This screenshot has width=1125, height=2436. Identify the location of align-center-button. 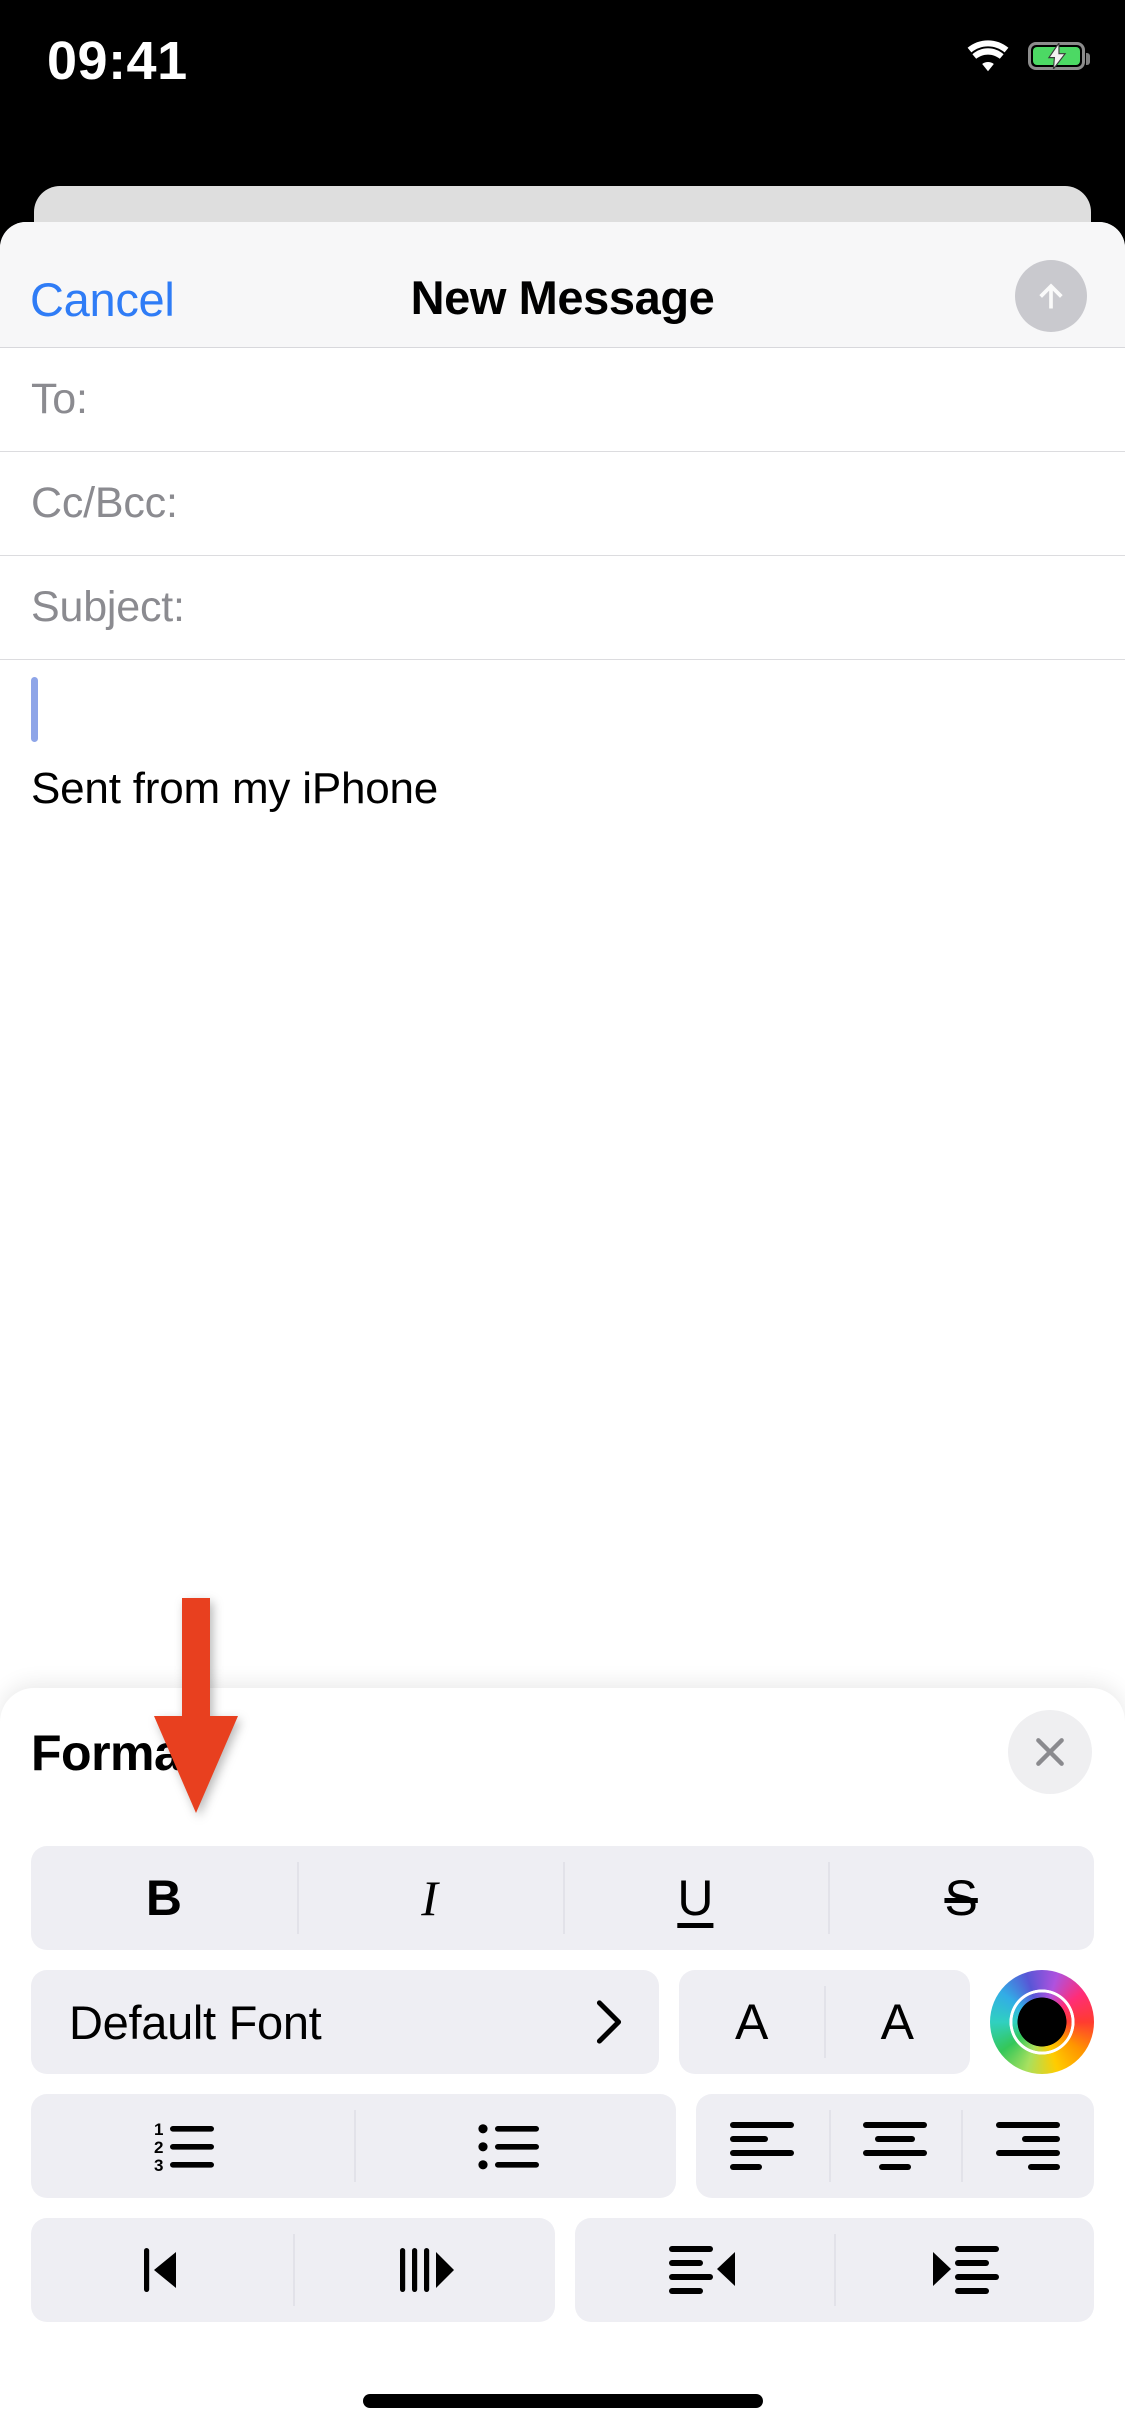
(895, 2146).